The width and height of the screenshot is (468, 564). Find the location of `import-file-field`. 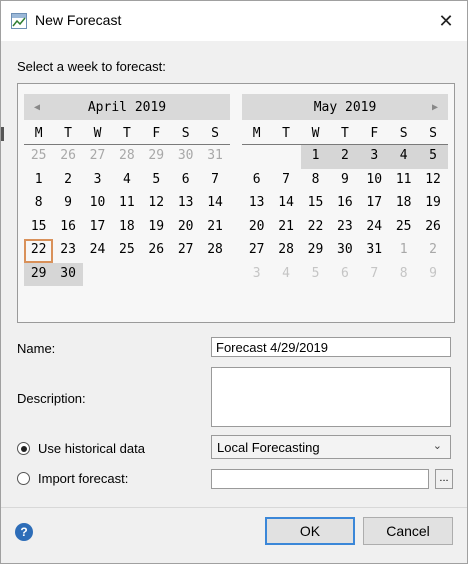

import-file-field is located at coordinates (320, 479).